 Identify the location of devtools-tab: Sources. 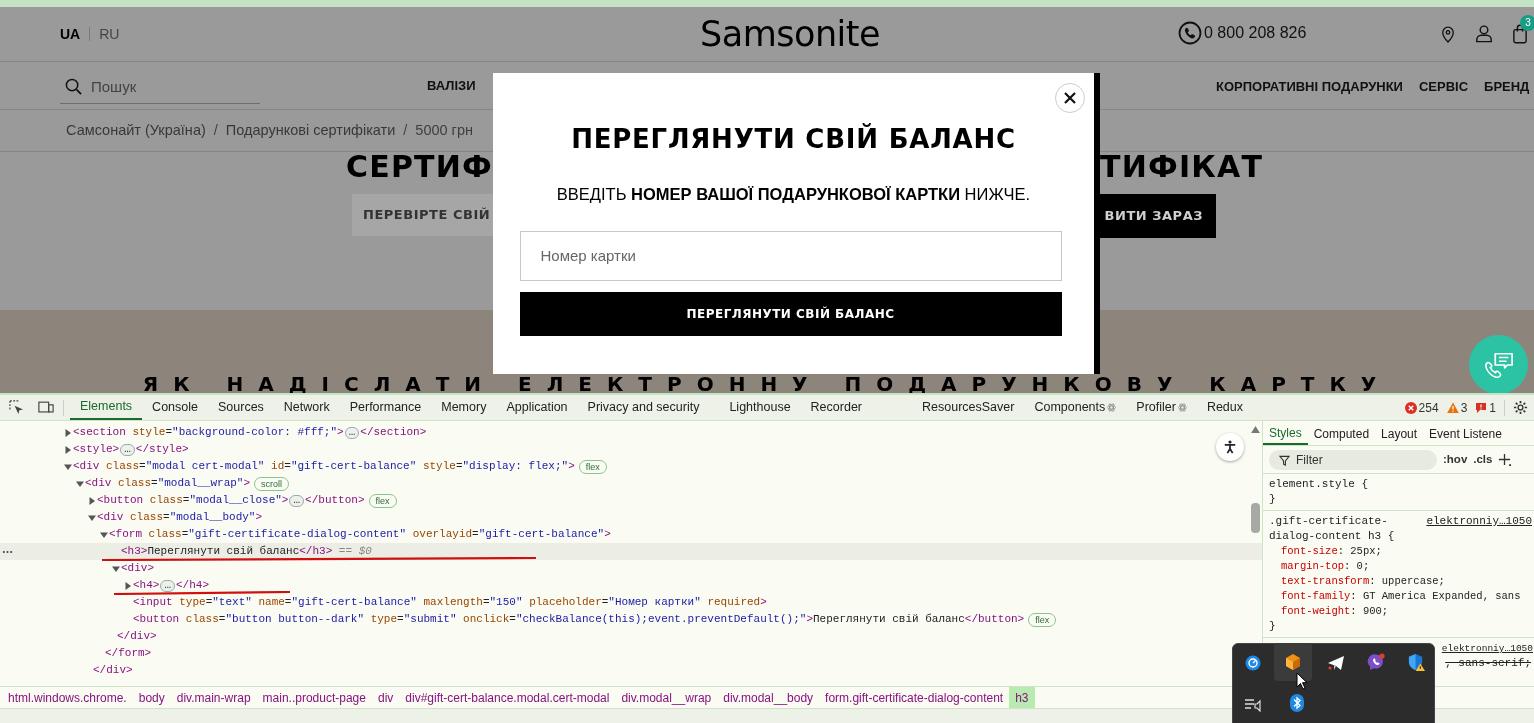
(241, 407).